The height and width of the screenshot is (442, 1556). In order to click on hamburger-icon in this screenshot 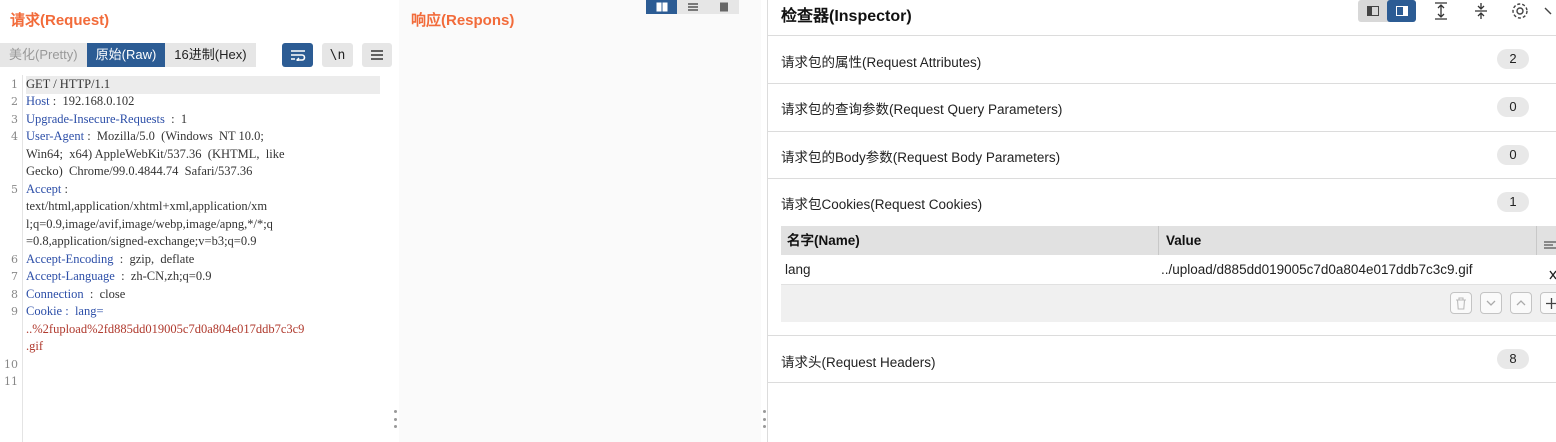, I will do `click(377, 55)`.